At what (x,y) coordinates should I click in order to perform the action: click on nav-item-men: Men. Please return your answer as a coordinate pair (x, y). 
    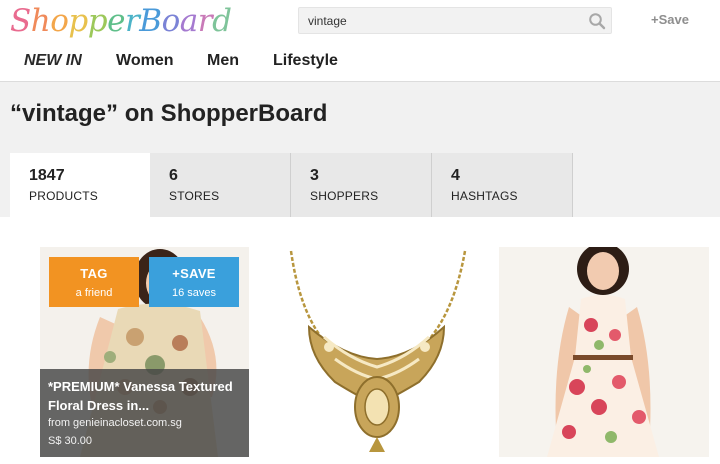
    Looking at the image, I should click on (223, 61).